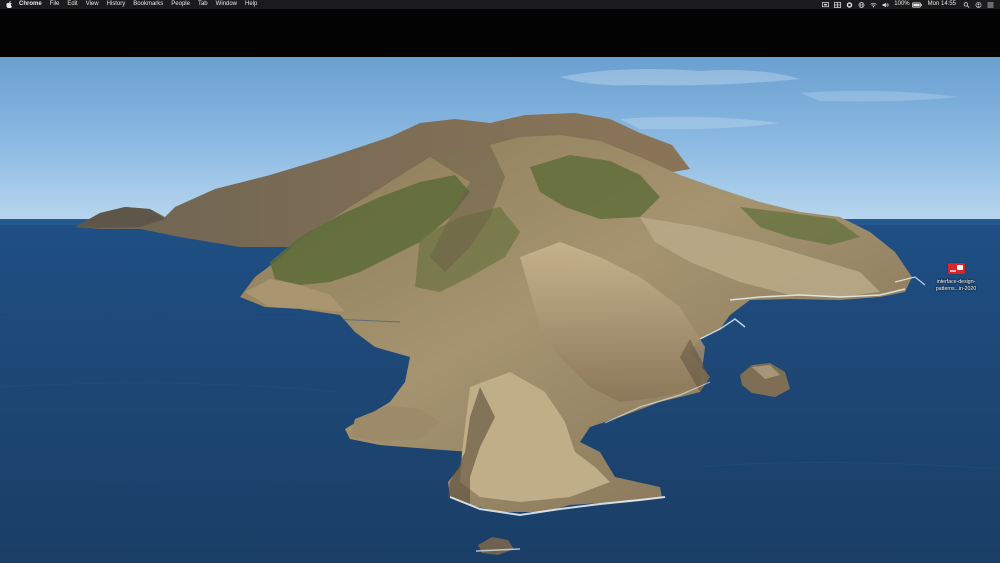 The image size is (1000, 563). What do you see at coordinates (251, 4) in the screenshot?
I see `menu-help: Help` at bounding box center [251, 4].